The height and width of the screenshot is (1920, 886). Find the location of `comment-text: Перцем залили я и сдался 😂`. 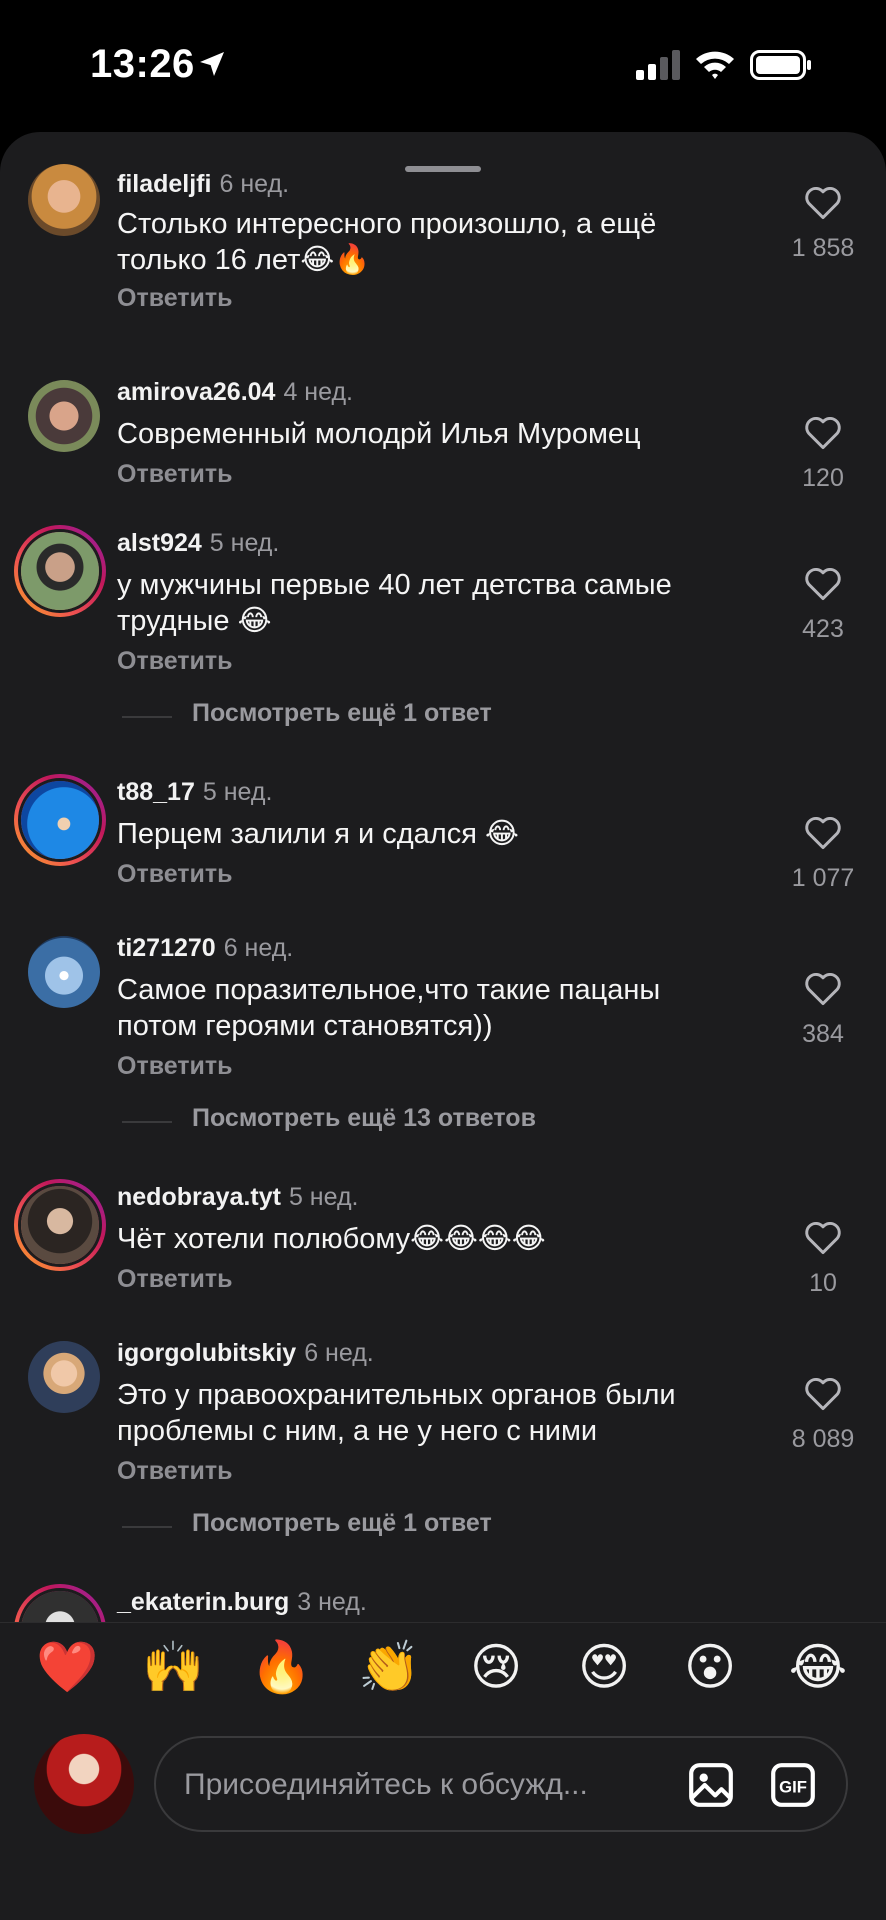

comment-text: Перцем залили я и сдался 😂 is located at coordinates (318, 834).